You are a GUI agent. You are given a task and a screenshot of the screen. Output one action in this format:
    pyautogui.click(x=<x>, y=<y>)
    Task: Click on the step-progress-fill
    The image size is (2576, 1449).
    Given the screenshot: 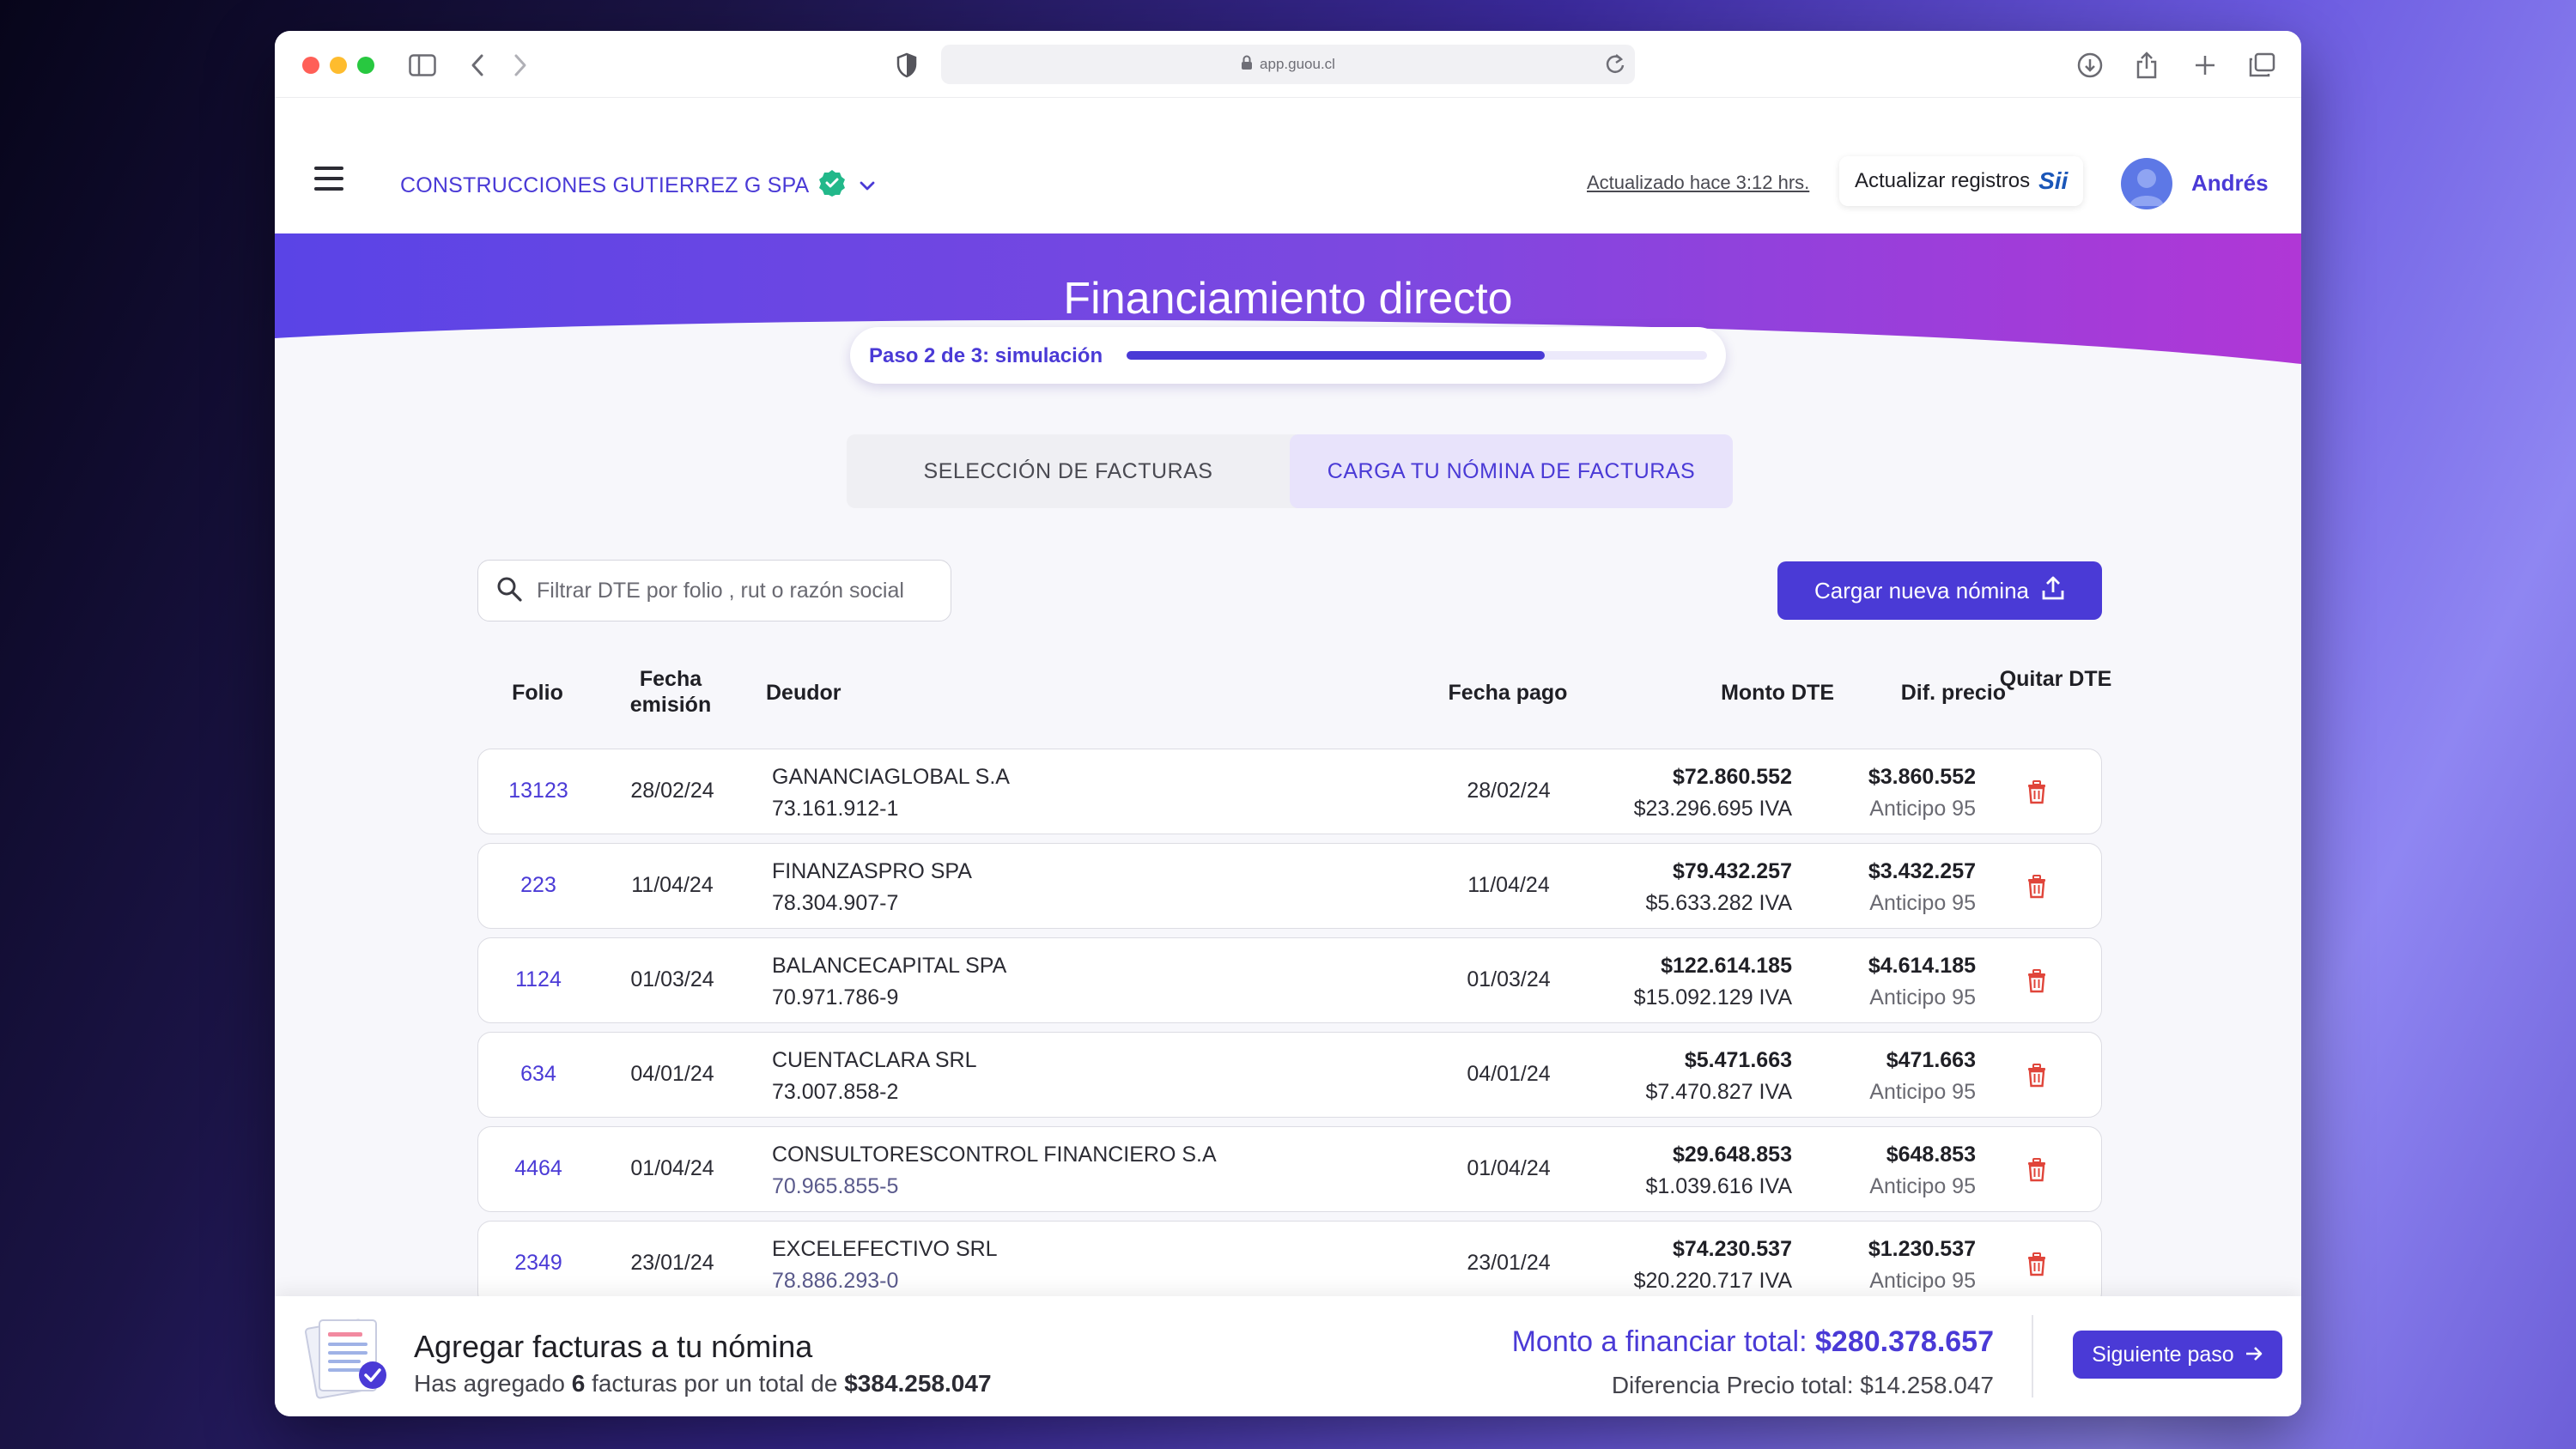 What is the action you would take?
    pyautogui.click(x=1336, y=355)
    